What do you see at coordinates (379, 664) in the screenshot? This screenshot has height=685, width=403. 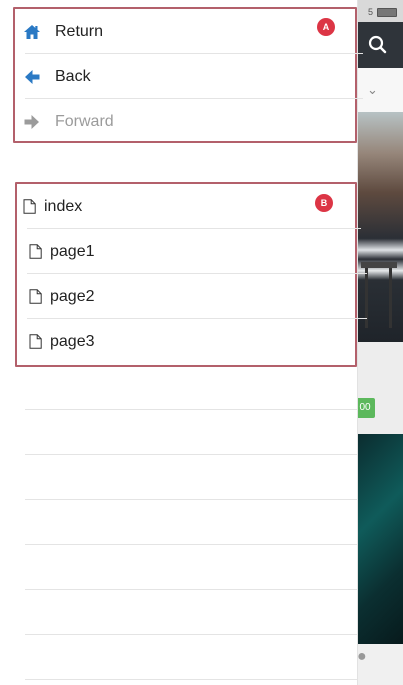 I see `bottom-bar: ●` at bounding box center [379, 664].